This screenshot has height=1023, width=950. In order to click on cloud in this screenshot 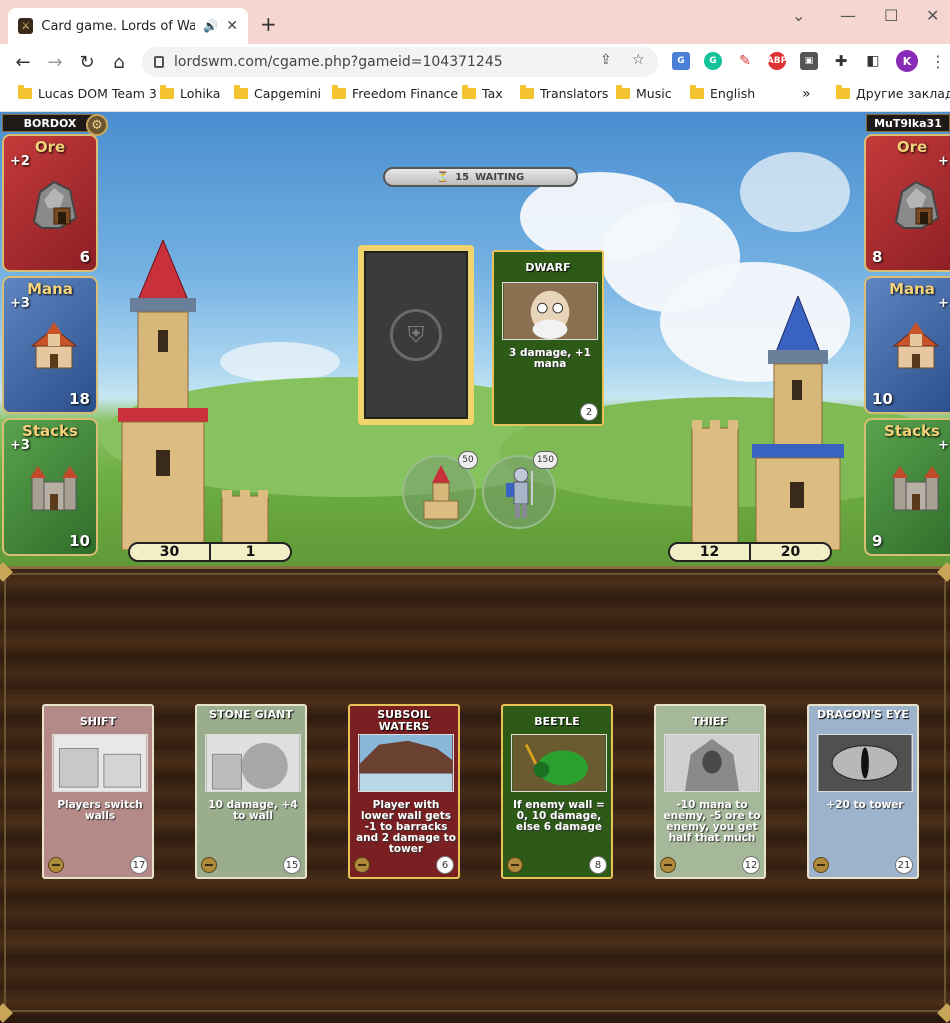, I will do `click(280, 362)`.